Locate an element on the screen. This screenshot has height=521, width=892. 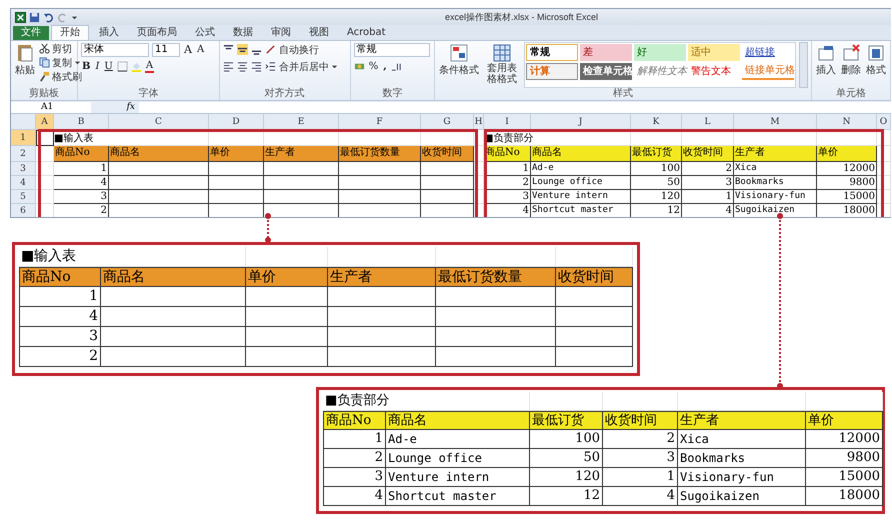
row-header: 3 is located at coordinates (23, 169).